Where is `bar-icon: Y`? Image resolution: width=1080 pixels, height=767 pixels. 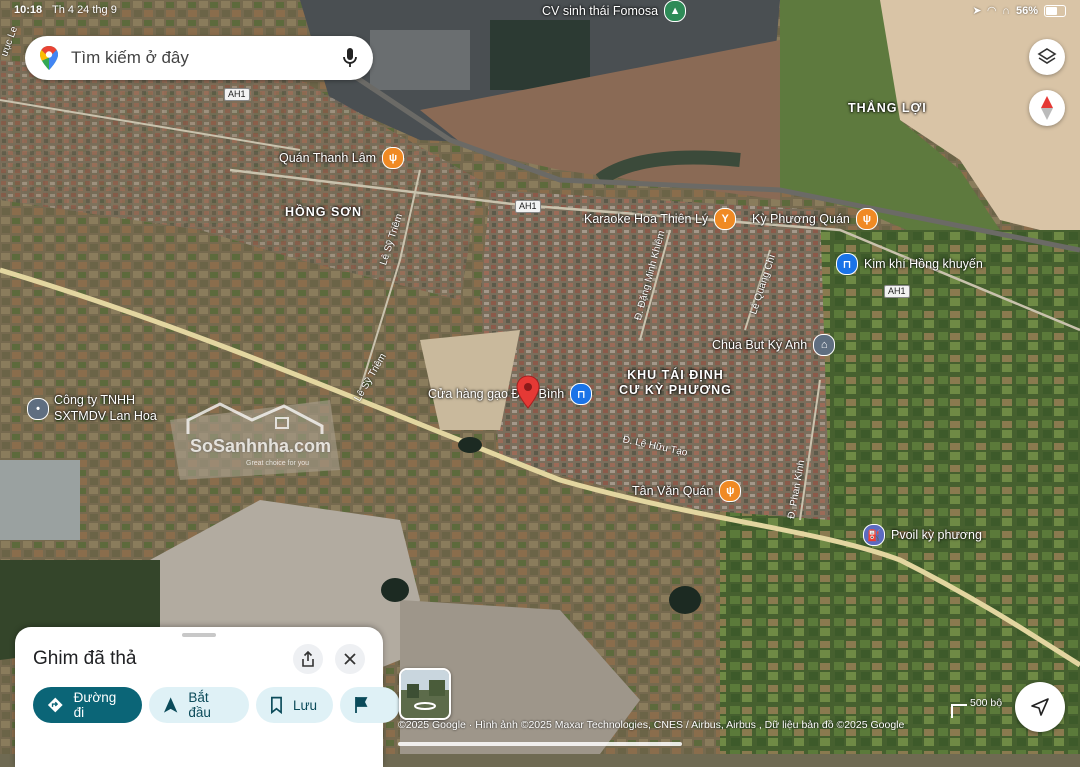 bar-icon: Y is located at coordinates (725, 219).